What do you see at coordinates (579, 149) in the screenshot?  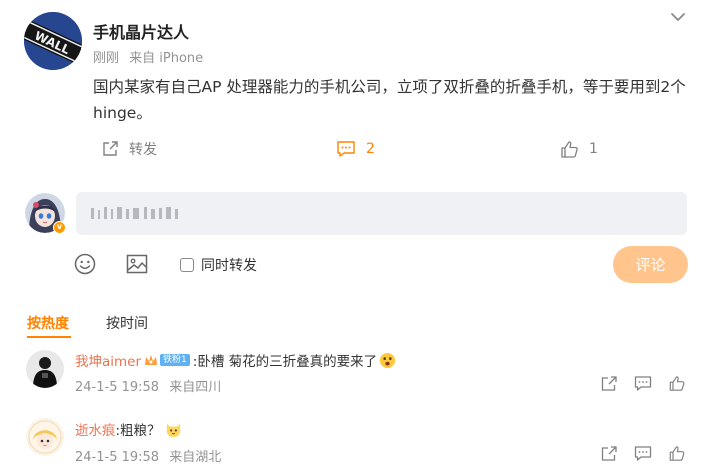 I see `like-button: 1` at bounding box center [579, 149].